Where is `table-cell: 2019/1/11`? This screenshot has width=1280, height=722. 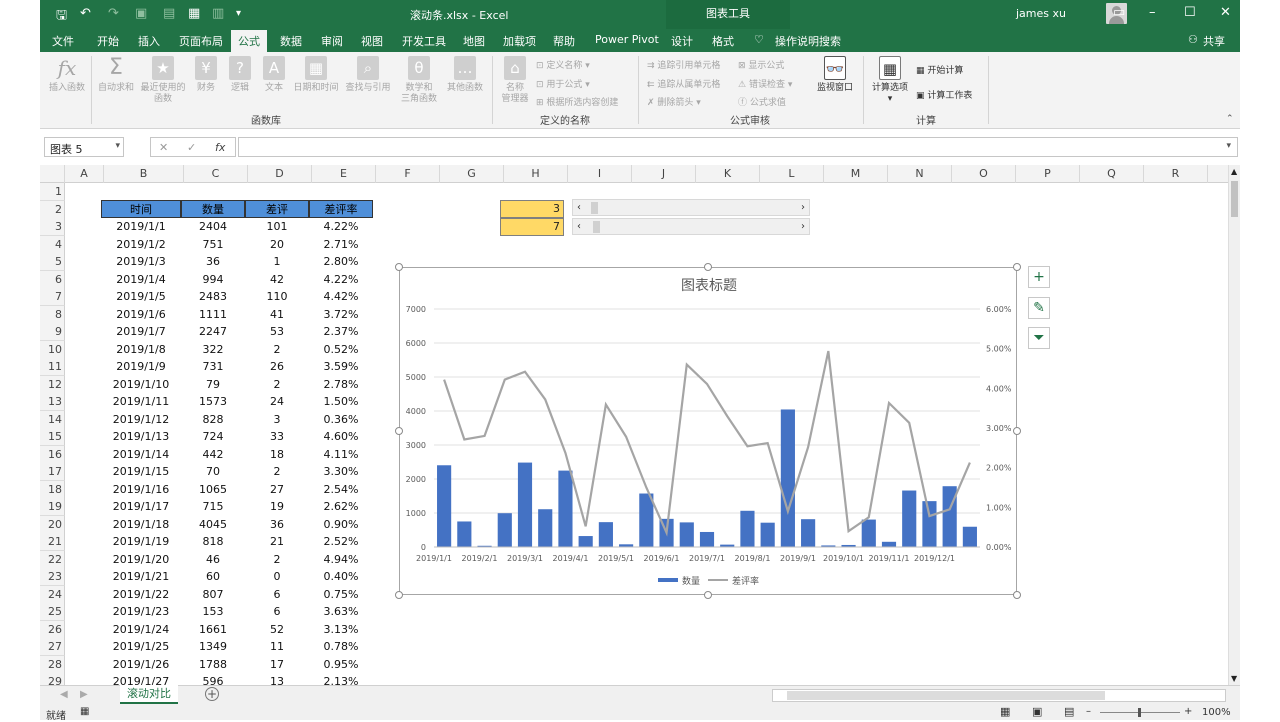 table-cell: 2019/1/11 is located at coordinates (141, 402).